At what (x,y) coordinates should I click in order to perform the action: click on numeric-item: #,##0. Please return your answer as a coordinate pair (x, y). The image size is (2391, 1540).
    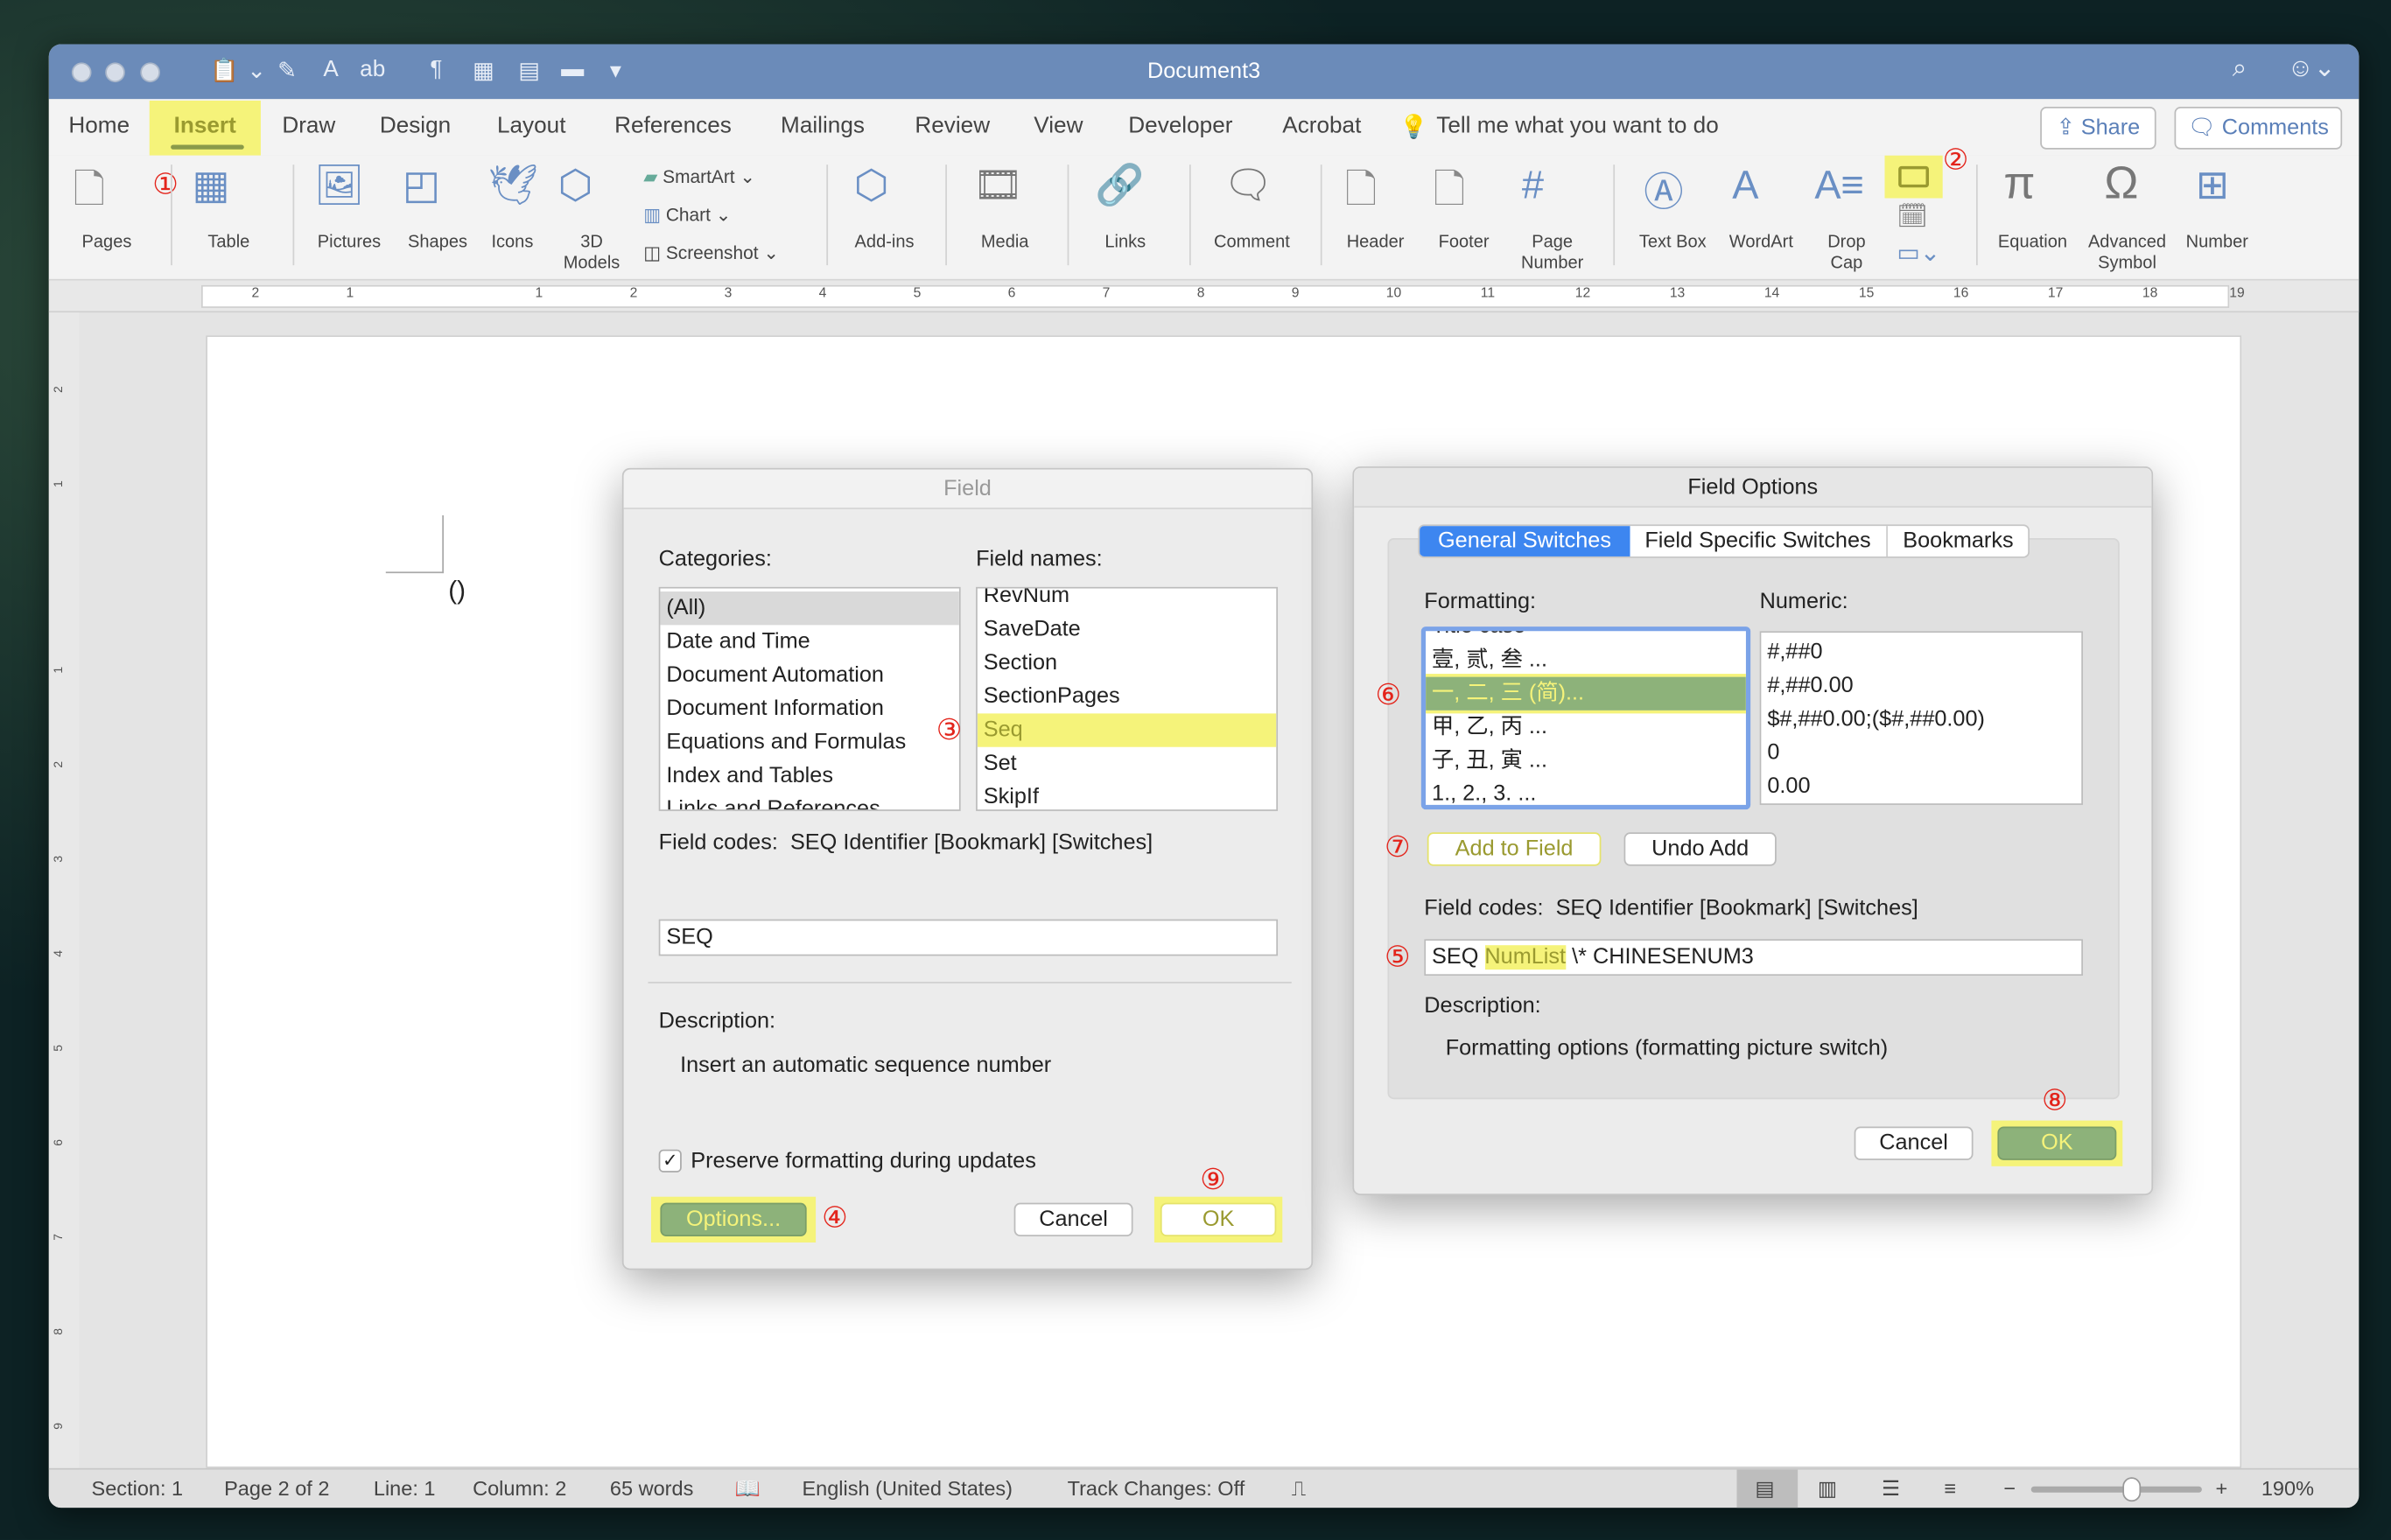
    Looking at the image, I should click on (1921, 652).